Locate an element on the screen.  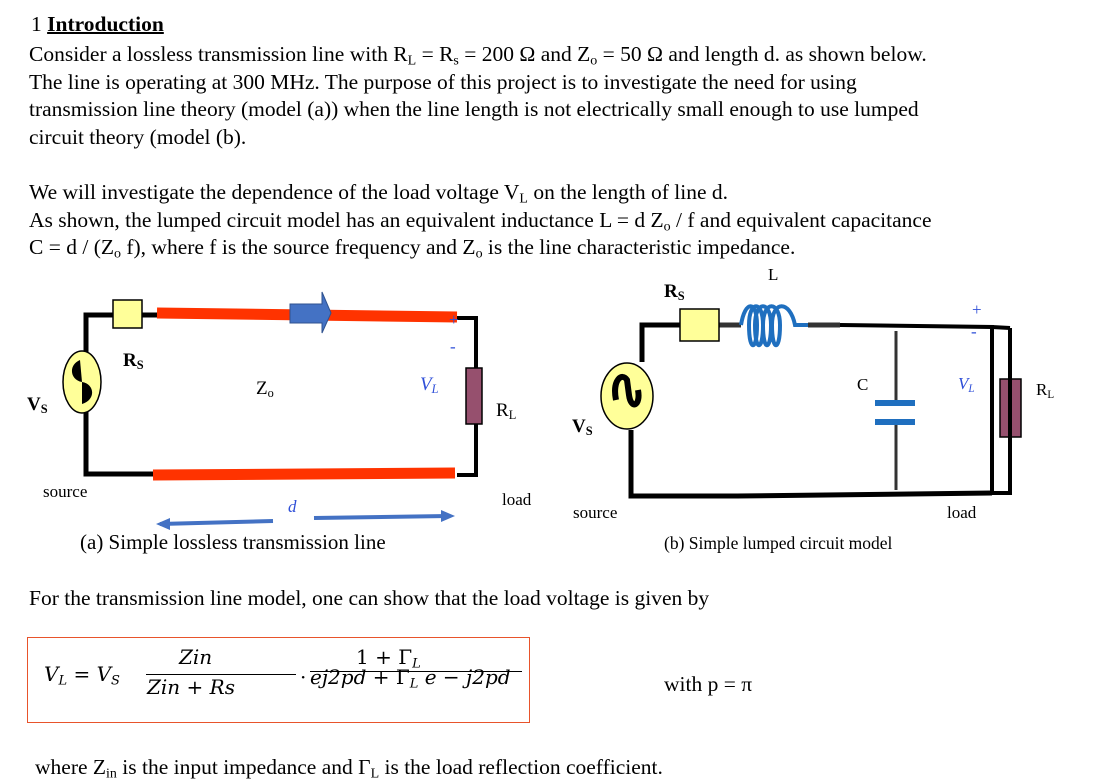
fig-b-wire-top-load is located at coordinates (916, 409).